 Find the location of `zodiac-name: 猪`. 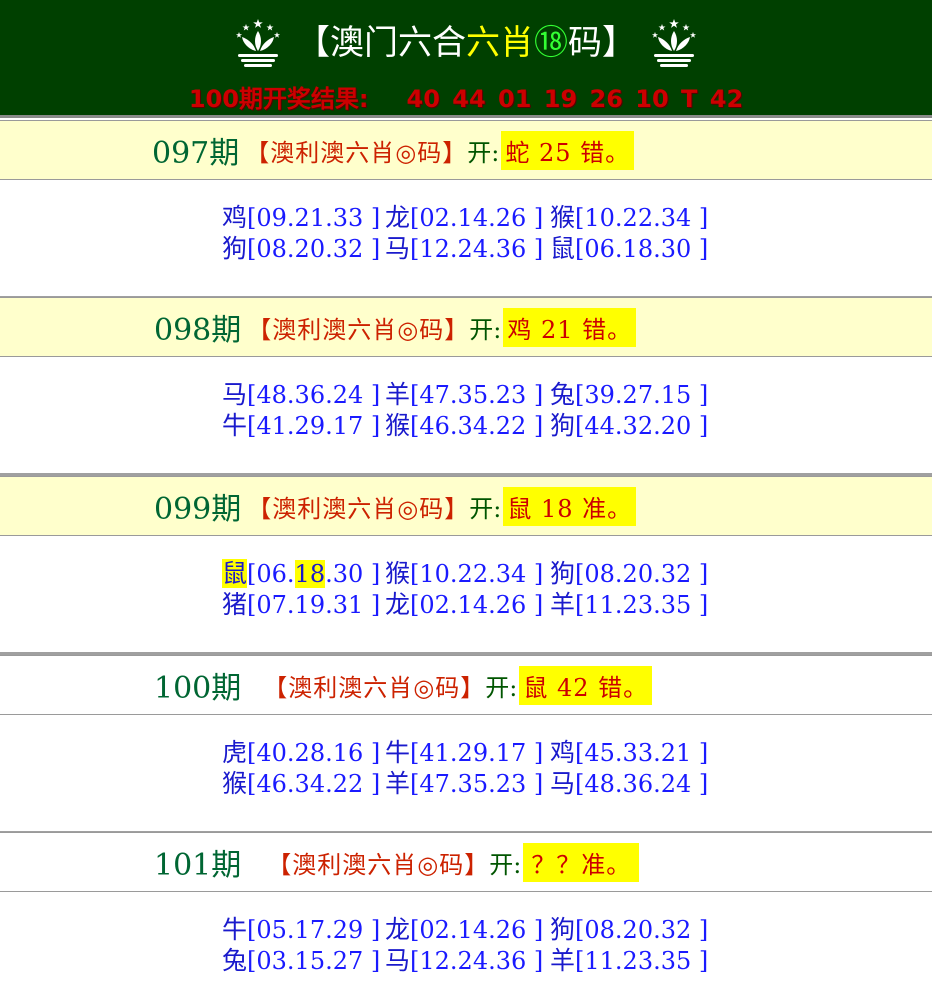

zodiac-name: 猪 is located at coordinates (235, 604).